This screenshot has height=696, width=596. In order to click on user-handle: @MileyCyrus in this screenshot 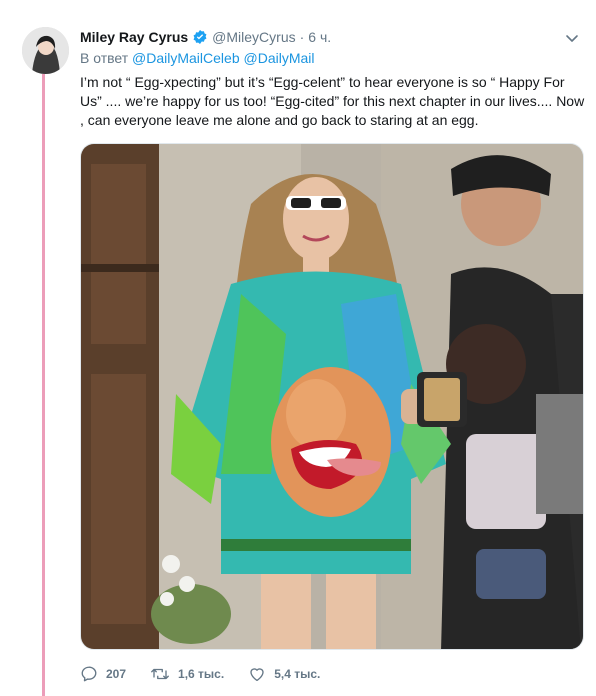, I will do `click(253, 37)`.